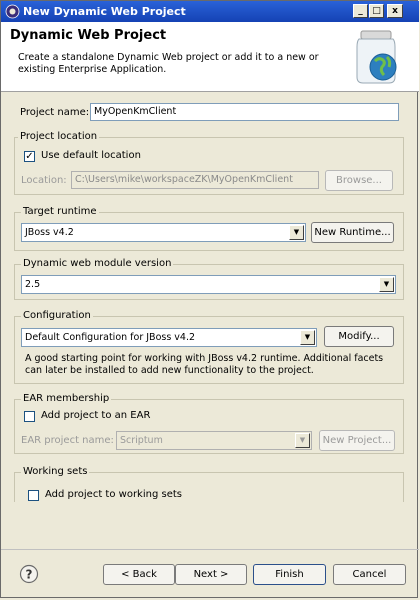 The image size is (420, 600). I want to click on jar-globe-icon, so click(376, 57).